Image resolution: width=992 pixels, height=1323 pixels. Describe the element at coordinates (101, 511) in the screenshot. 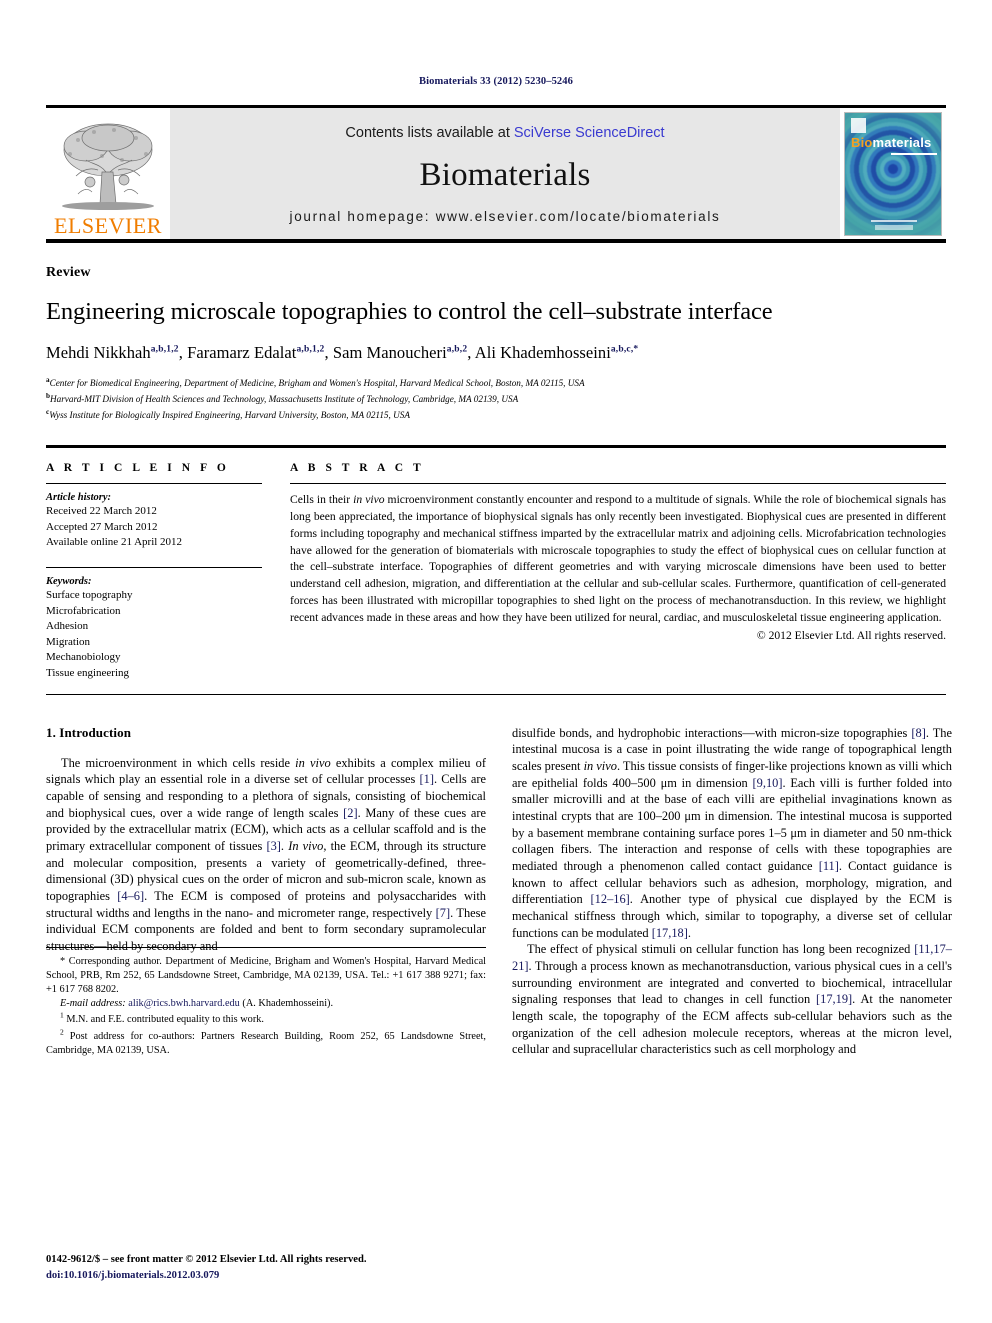

I see `article-history-item: Received 22 March 2012` at that location.